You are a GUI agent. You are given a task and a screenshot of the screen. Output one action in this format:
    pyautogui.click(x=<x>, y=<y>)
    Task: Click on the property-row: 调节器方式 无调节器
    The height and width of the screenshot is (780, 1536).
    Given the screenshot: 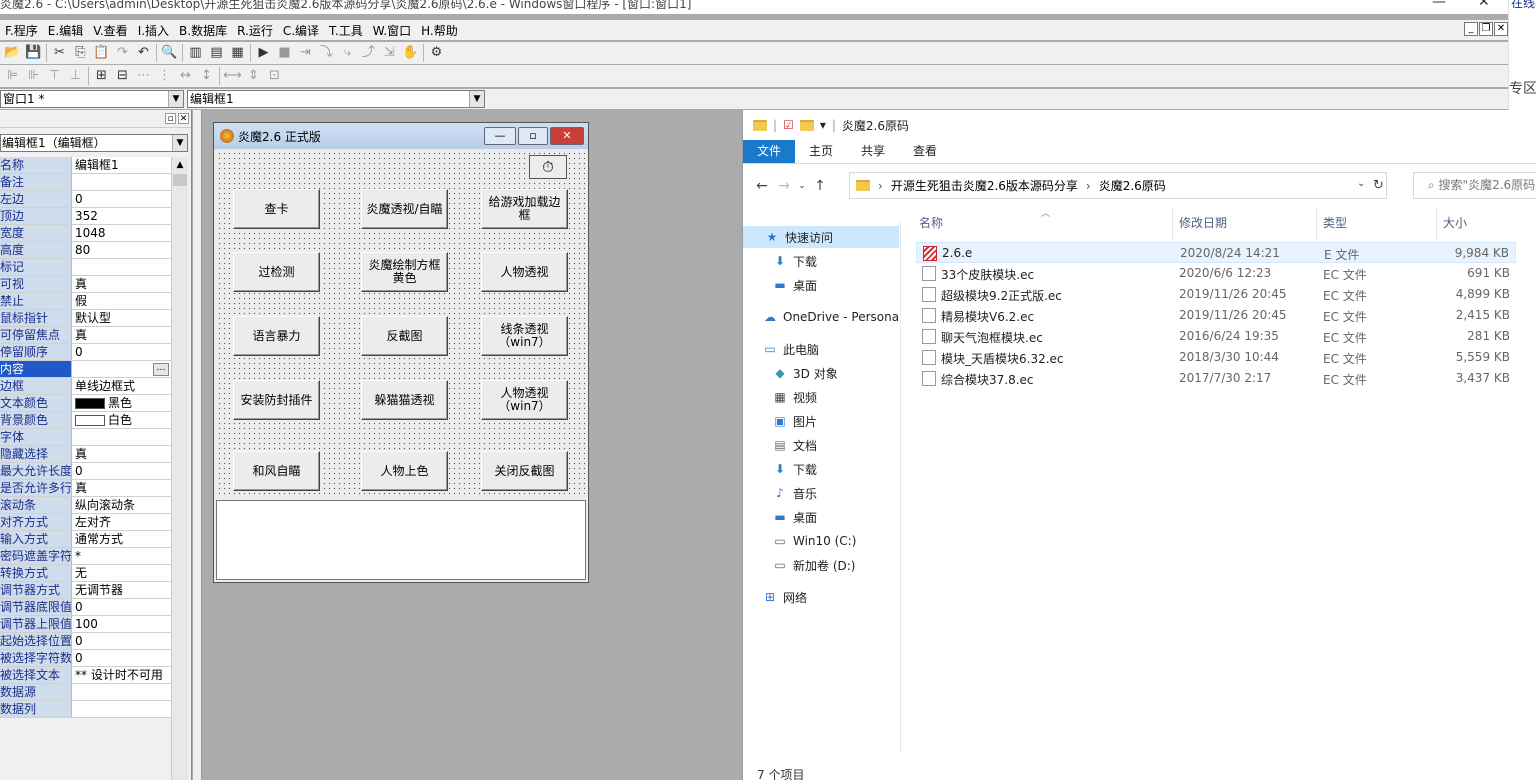 What is the action you would take?
    pyautogui.click(x=85, y=590)
    